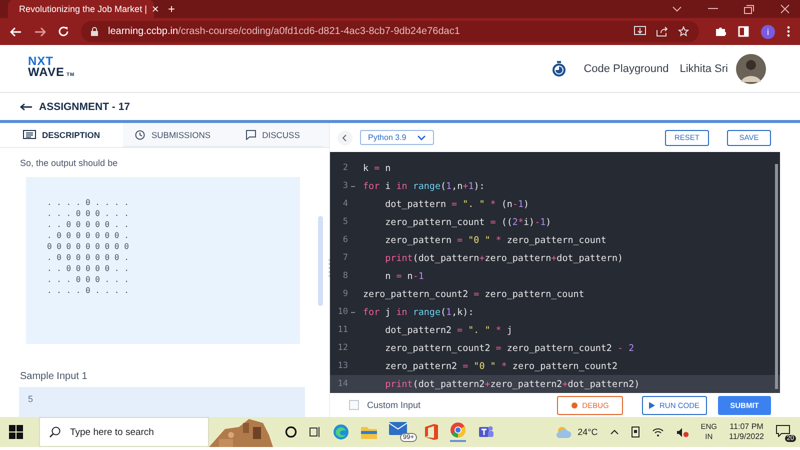 The height and width of the screenshot is (450, 800). I want to click on line-number: 10, so click(342, 312).